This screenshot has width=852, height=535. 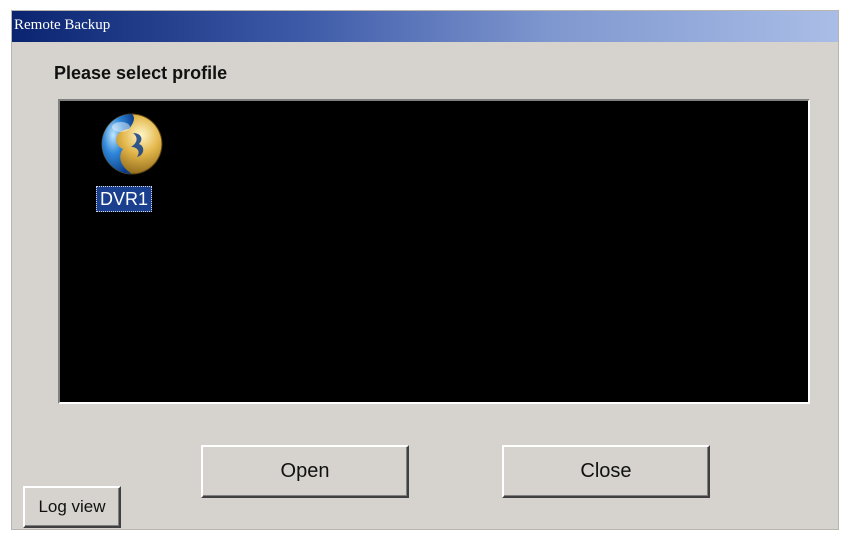 I want to click on open-button: Open, so click(x=305, y=471).